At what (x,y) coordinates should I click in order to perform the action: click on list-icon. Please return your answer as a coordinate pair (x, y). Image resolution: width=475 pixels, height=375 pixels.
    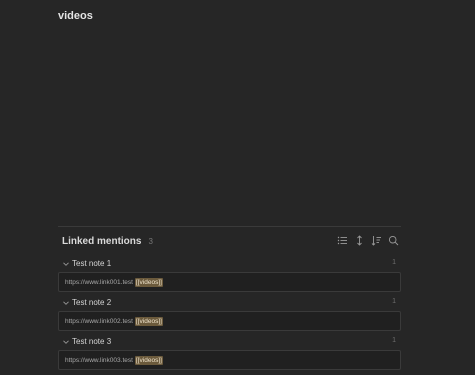
    Looking at the image, I should click on (342, 240).